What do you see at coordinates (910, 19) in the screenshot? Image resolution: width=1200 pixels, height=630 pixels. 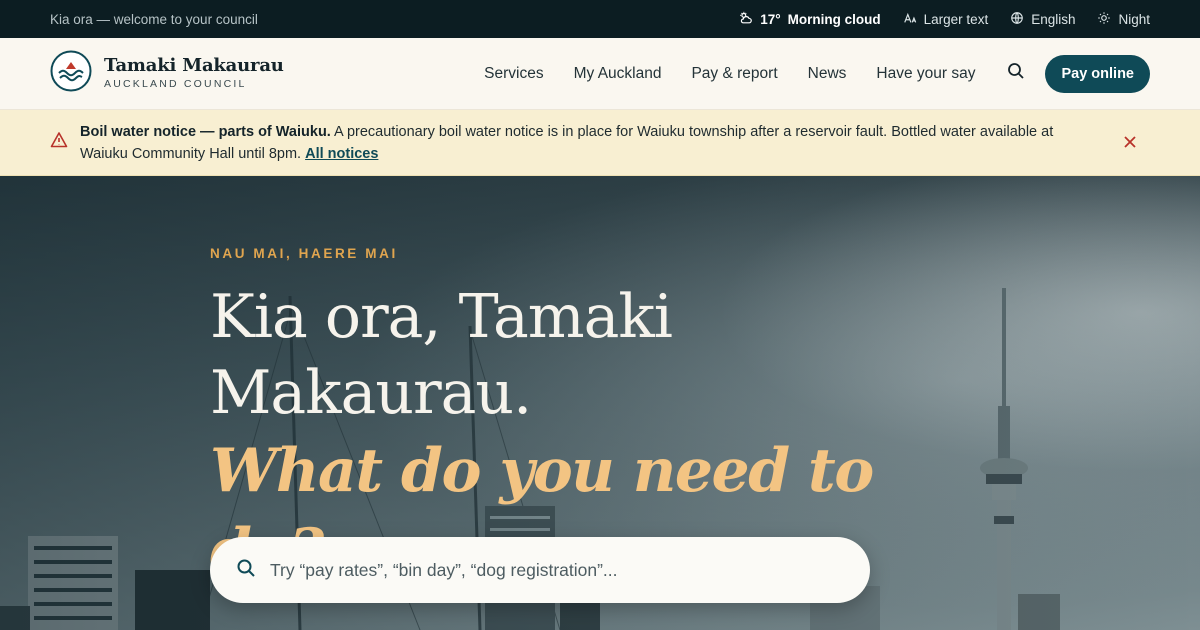 I see `text-size-icon` at bounding box center [910, 19].